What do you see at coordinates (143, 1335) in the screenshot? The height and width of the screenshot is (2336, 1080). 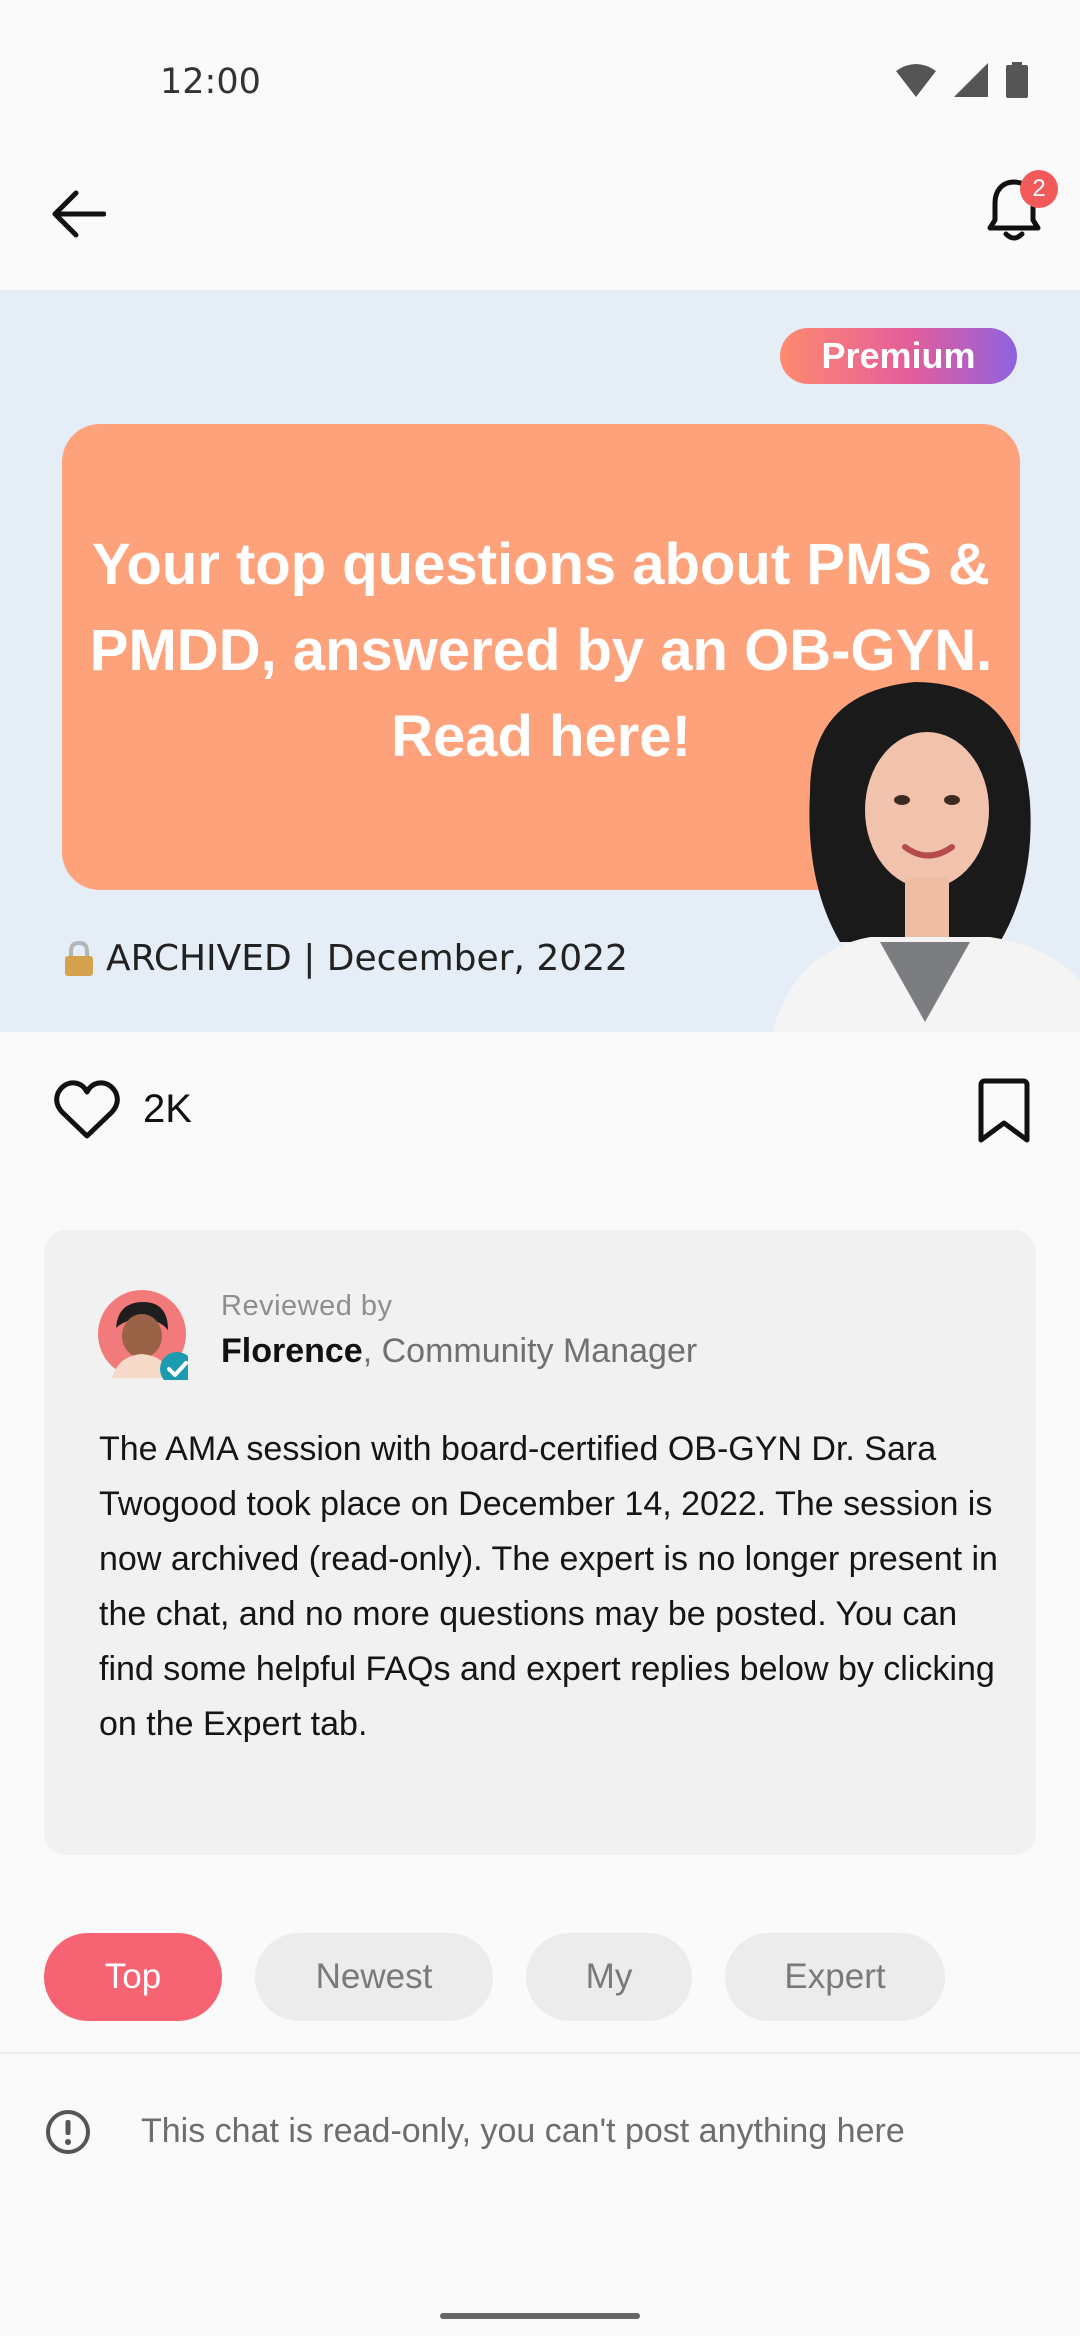 I see `reviewer-avatar` at bounding box center [143, 1335].